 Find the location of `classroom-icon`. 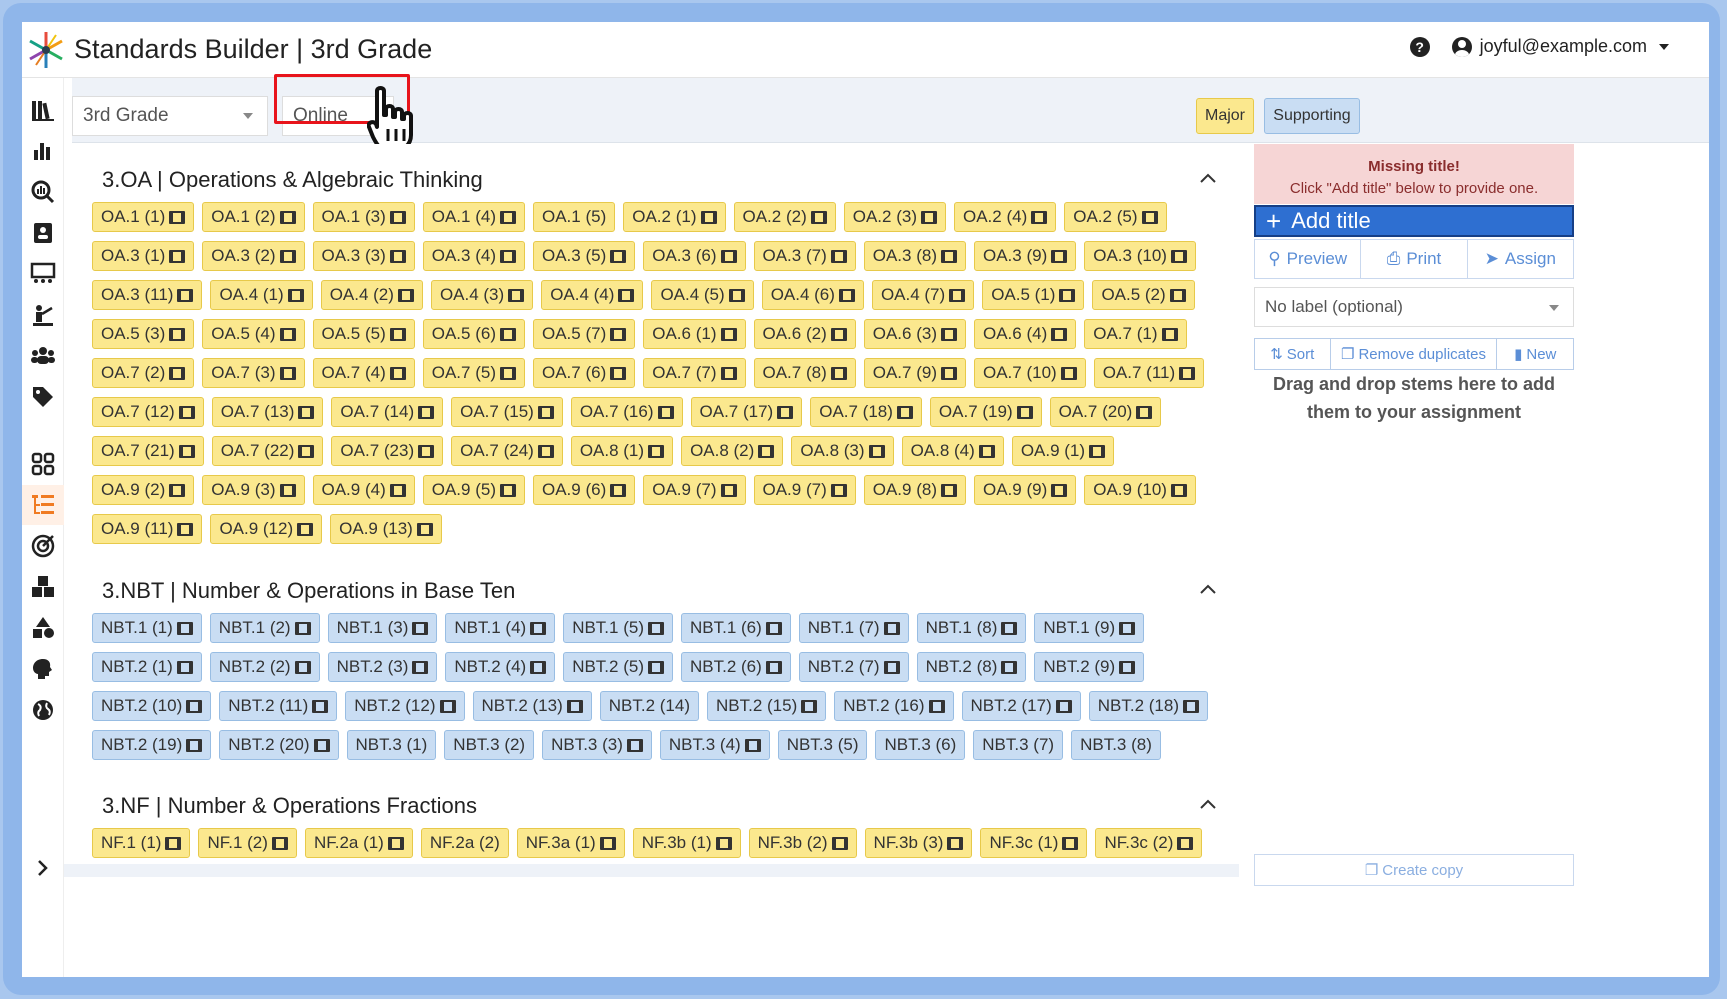

classroom-icon is located at coordinates (43, 274).